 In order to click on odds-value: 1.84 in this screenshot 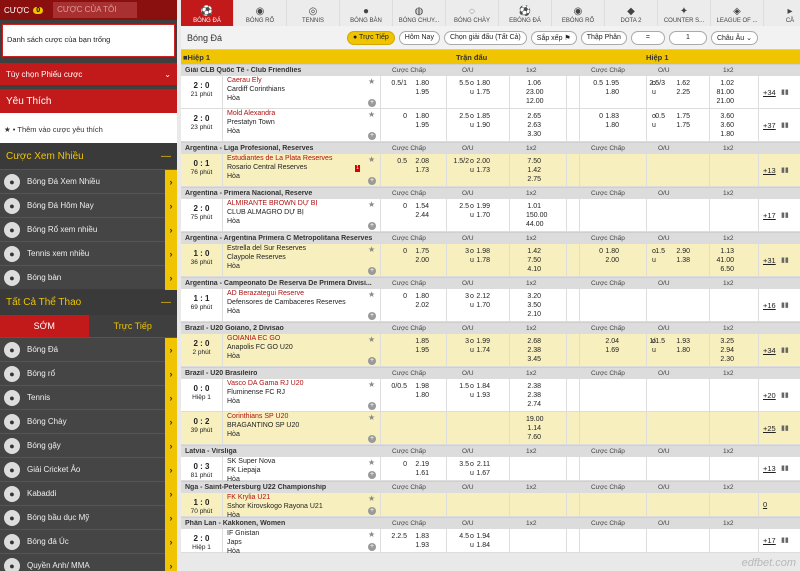, I will do `click(482, 386)`.